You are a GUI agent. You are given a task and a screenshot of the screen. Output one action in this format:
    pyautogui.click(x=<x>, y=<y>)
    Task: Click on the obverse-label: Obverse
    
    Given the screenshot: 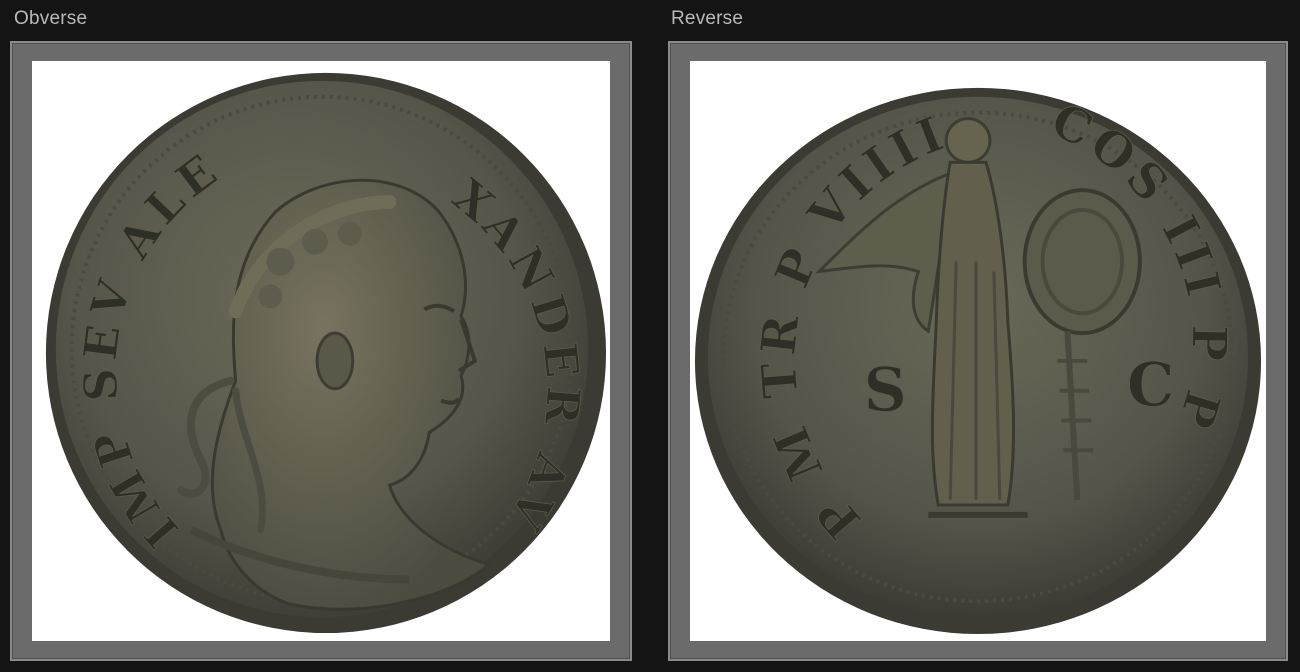 What is the action you would take?
    pyautogui.click(x=51, y=18)
    